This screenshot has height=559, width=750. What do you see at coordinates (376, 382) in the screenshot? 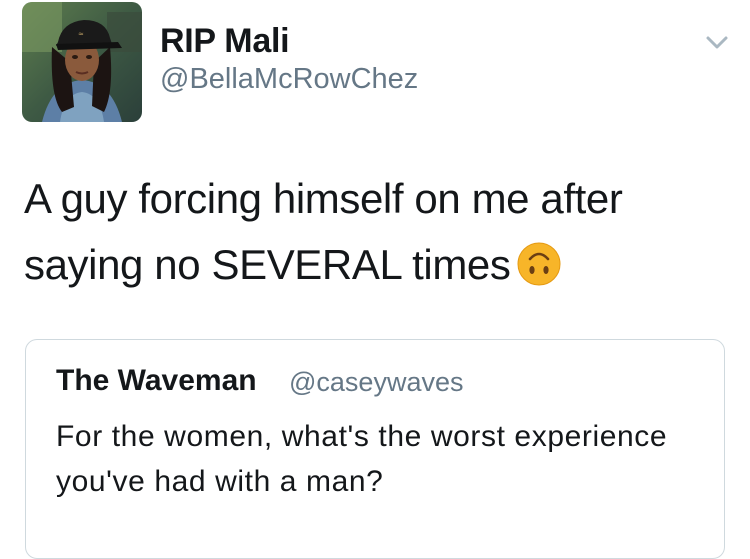
I see `quoted-author-handle: @caseywaves` at bounding box center [376, 382].